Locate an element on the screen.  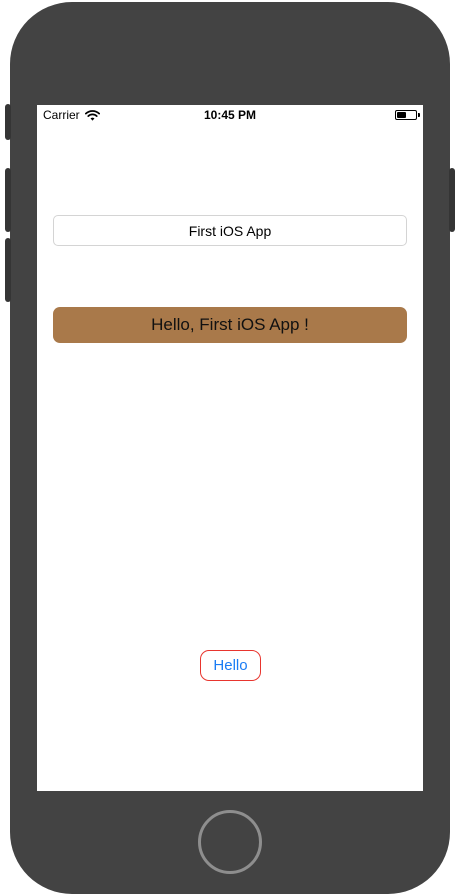
status-bar: Carrier 10:45 PM is located at coordinates (230, 116).